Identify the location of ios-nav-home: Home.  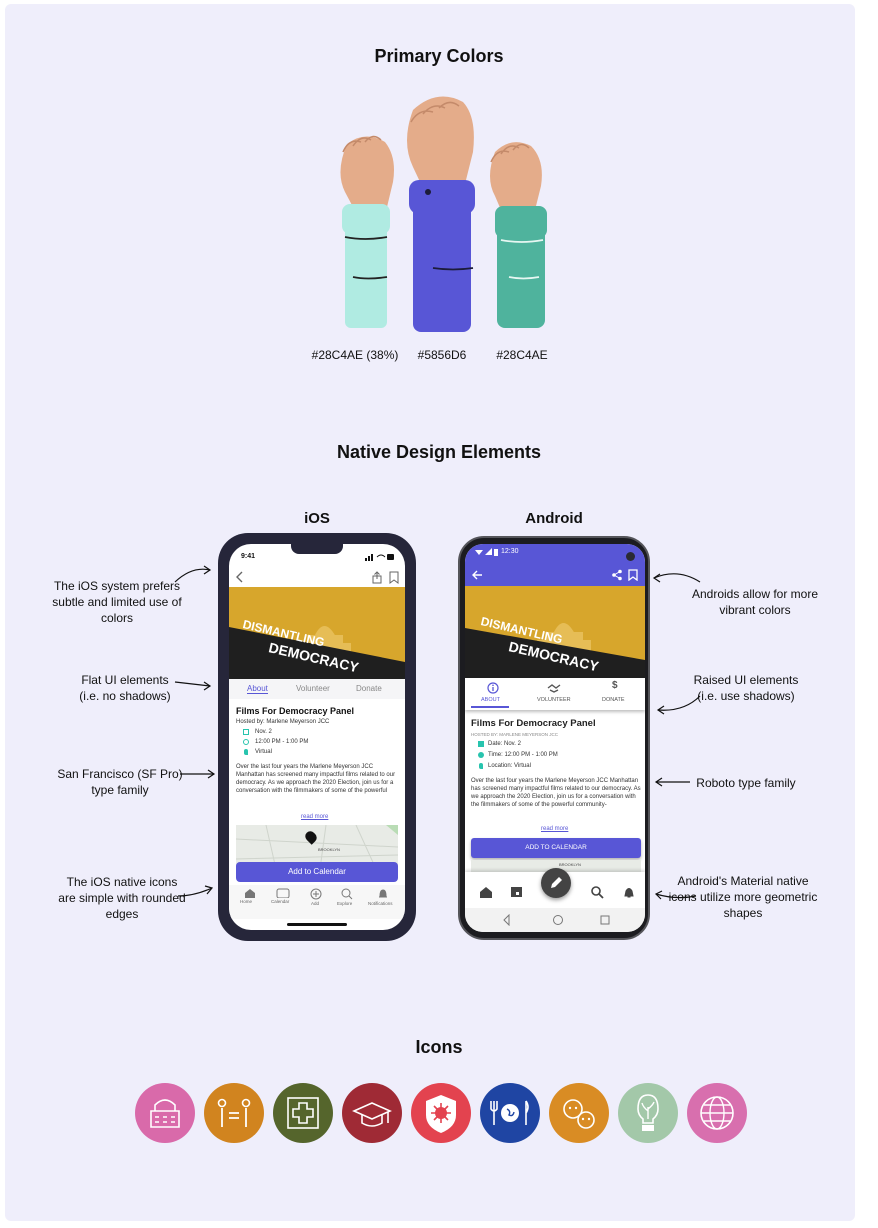
(246, 901).